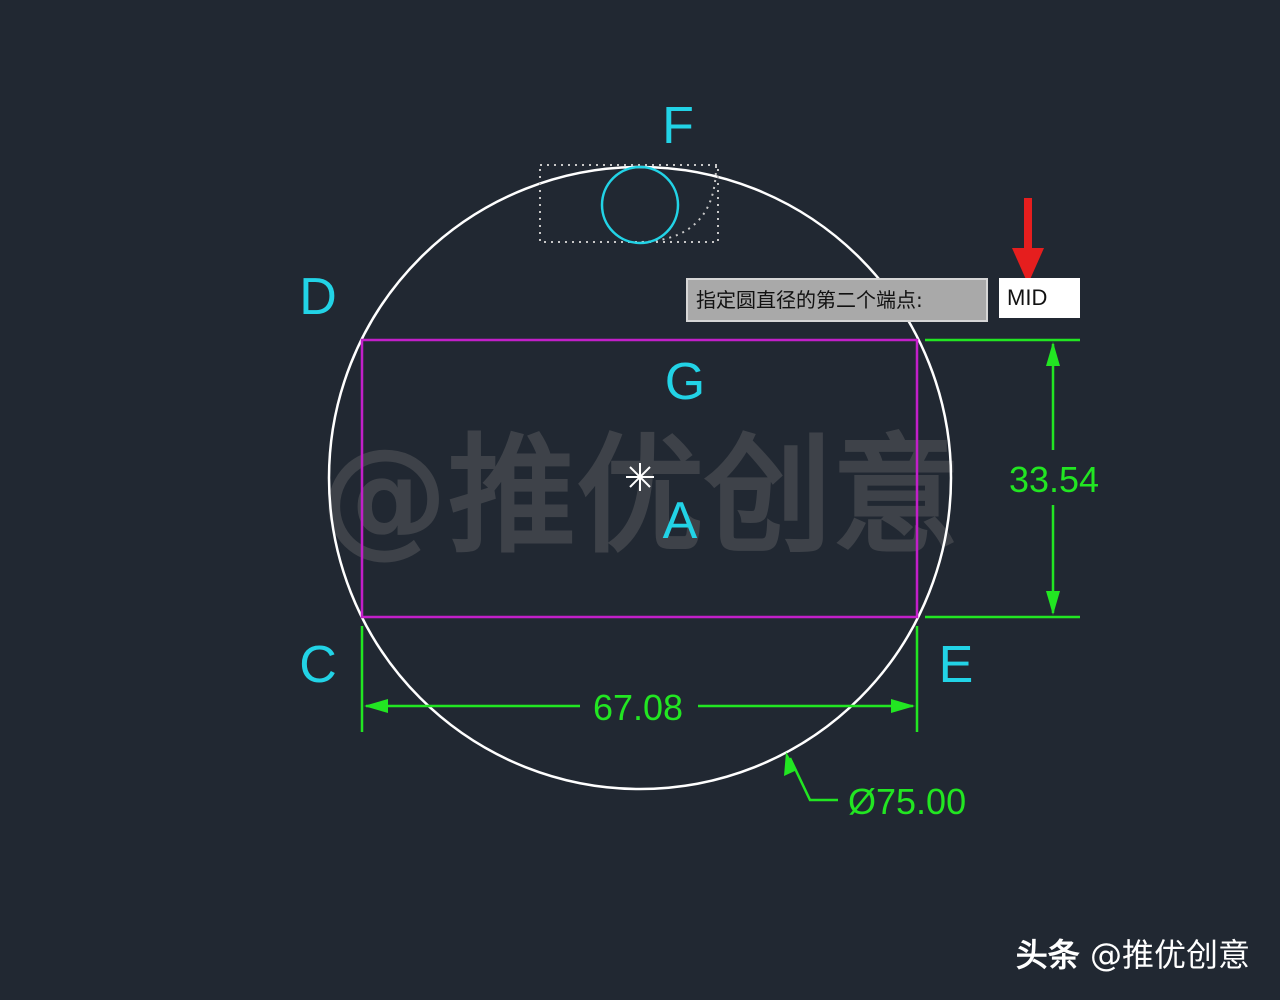 This screenshot has width=1280, height=1000. Describe the element at coordinates (837, 300) in the screenshot. I see `command-prompt-tooltip: 指定圆直径的第二个端点:` at that location.